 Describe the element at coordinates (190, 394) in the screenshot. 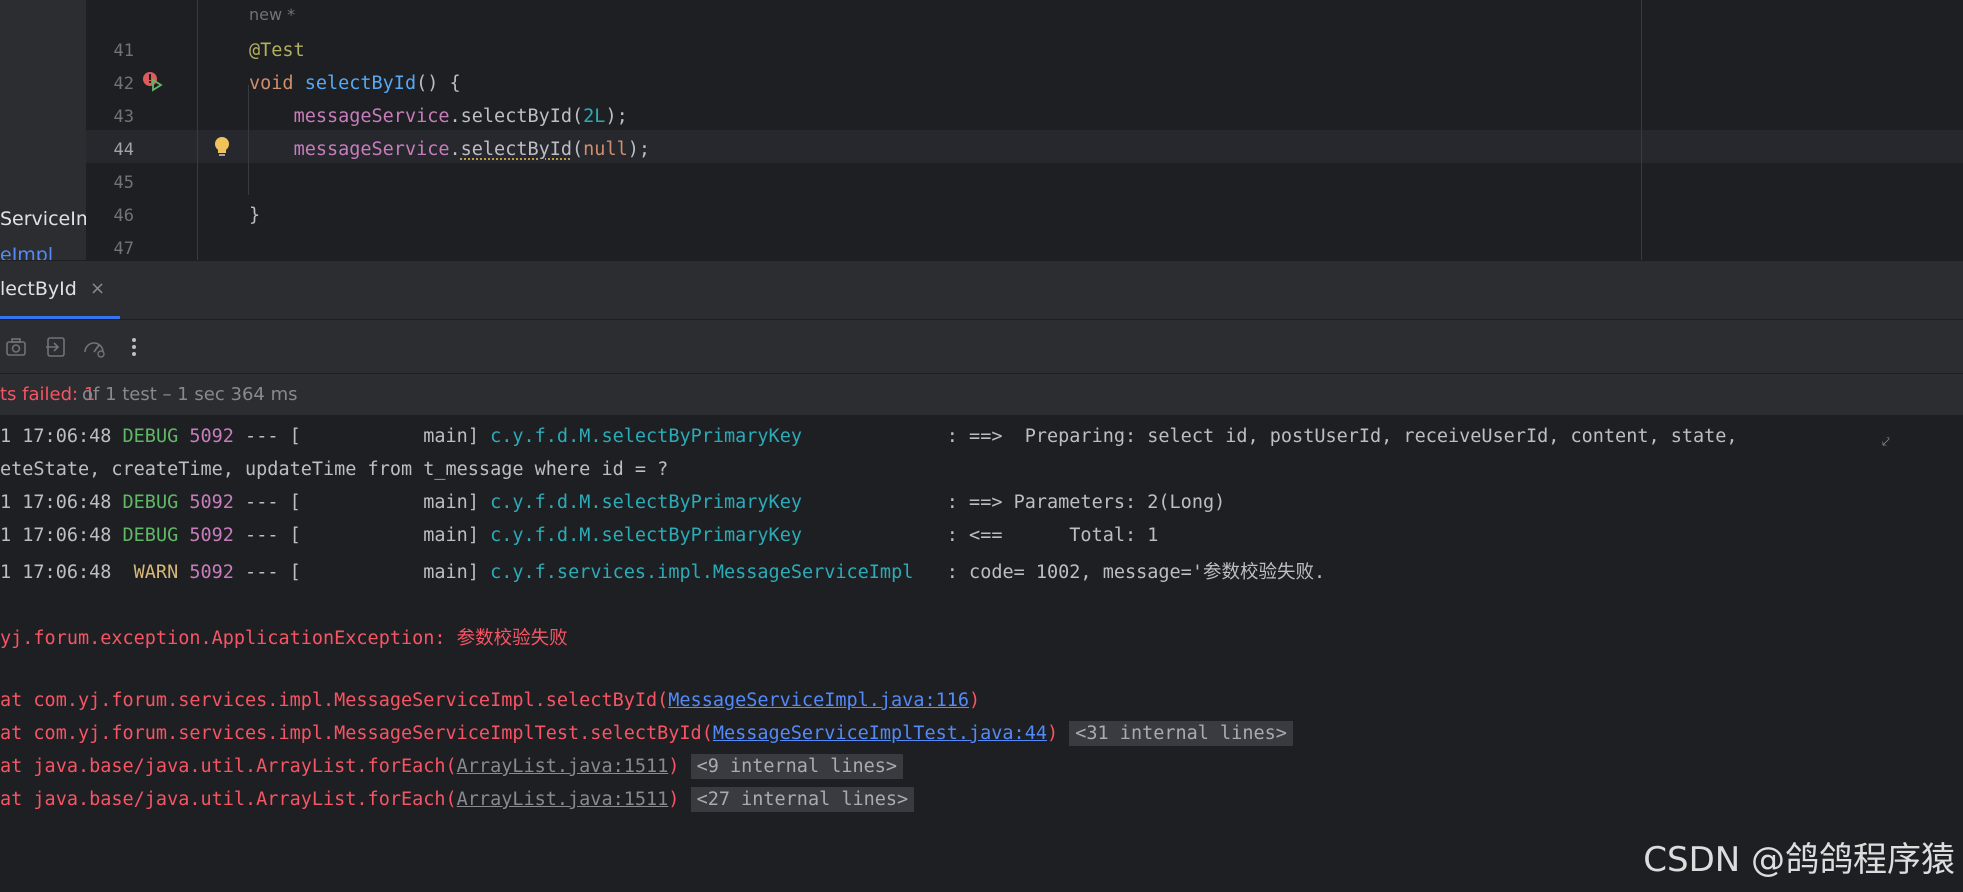

I see `test-summary: of 1 test – 1 sec 364 ms` at that location.